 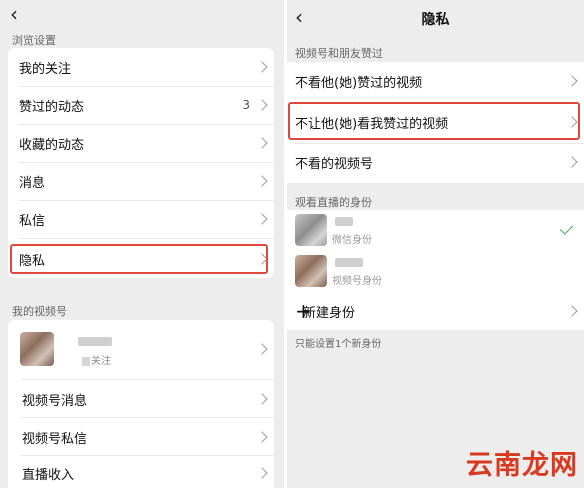 What do you see at coordinates (48, 475) in the screenshot?
I see `row-label: 直播收入` at bounding box center [48, 475].